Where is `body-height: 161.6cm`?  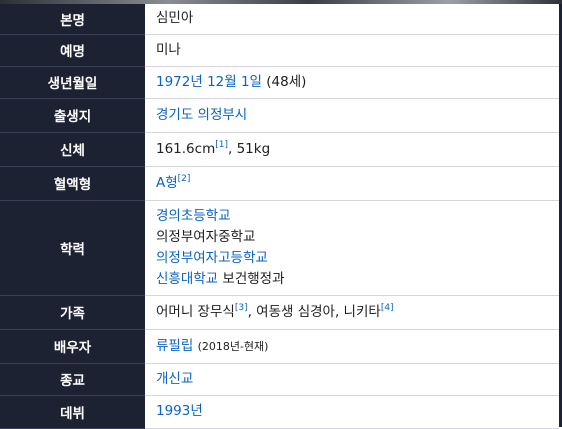 body-height: 161.6cm is located at coordinates (186, 148).